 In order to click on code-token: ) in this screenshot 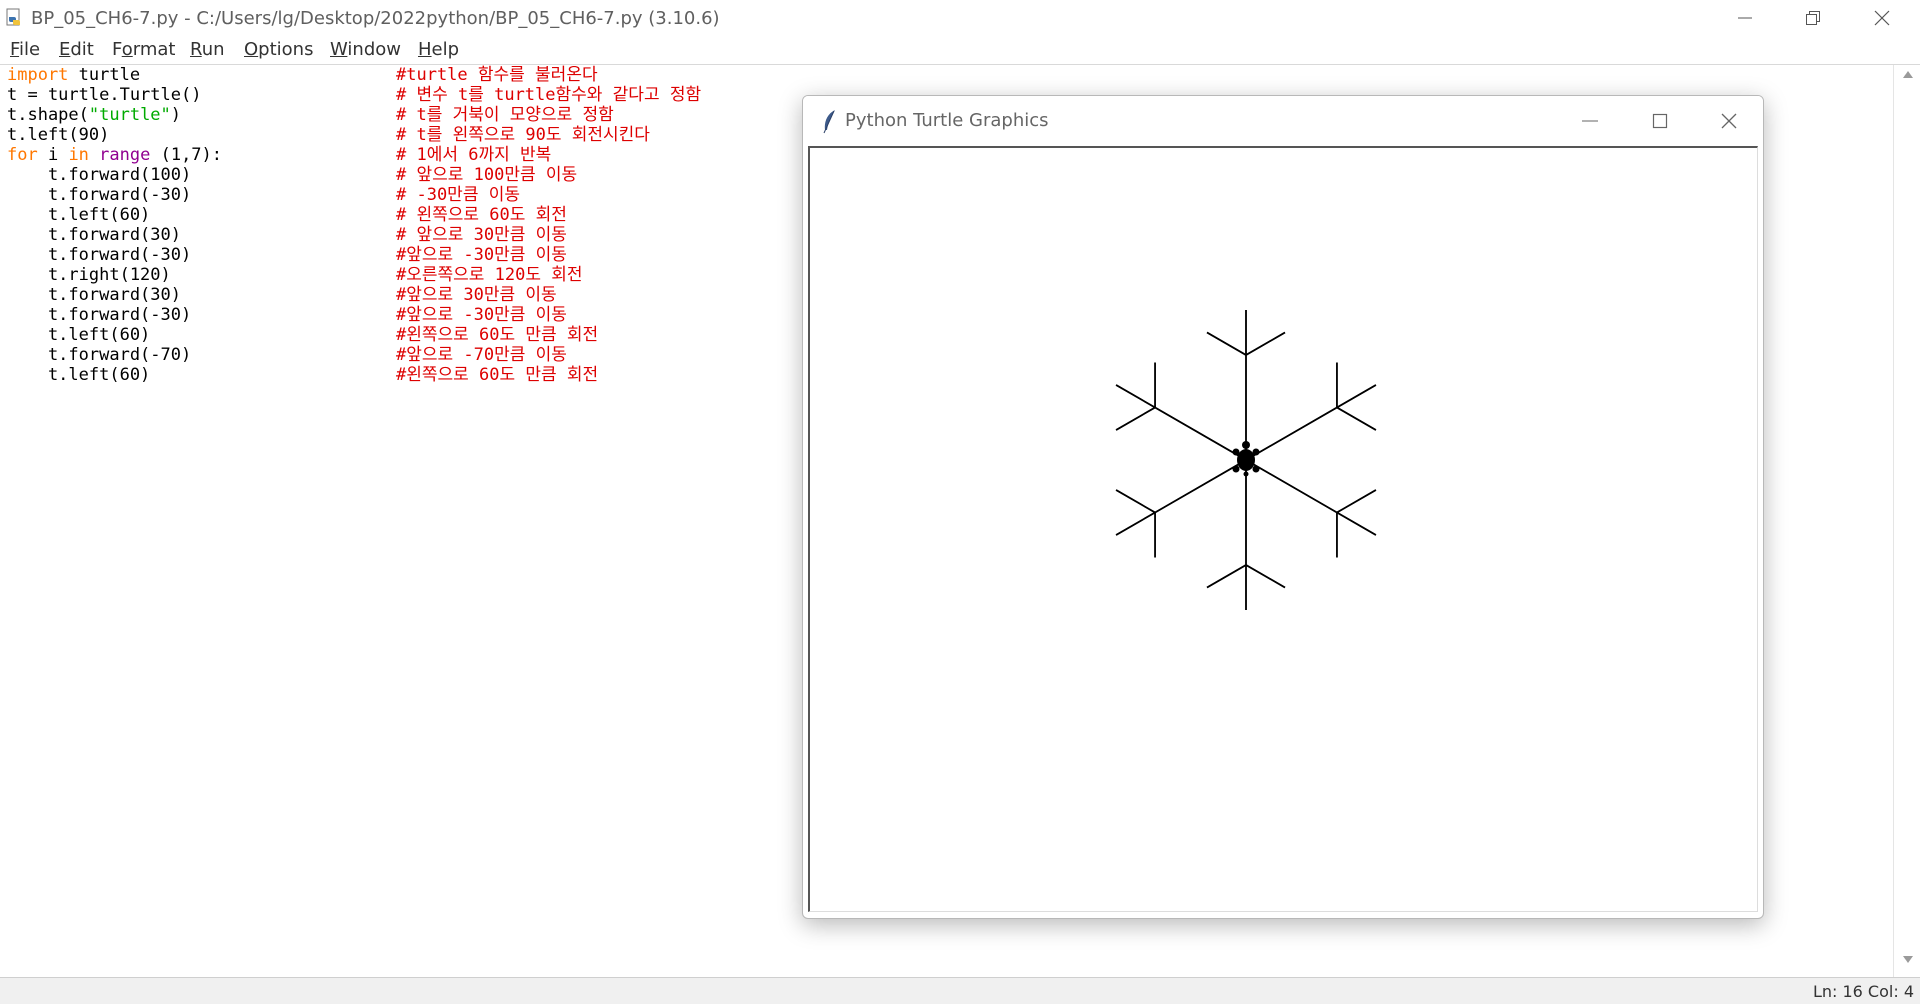, I will do `click(176, 115)`.